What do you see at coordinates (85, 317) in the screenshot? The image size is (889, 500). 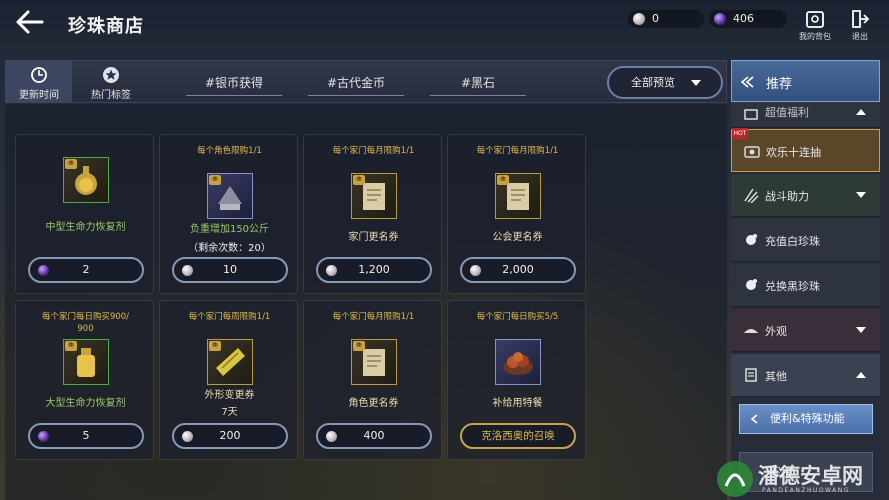 I see `purchase-limit-line1: 每个家门每日购买900/` at bounding box center [85, 317].